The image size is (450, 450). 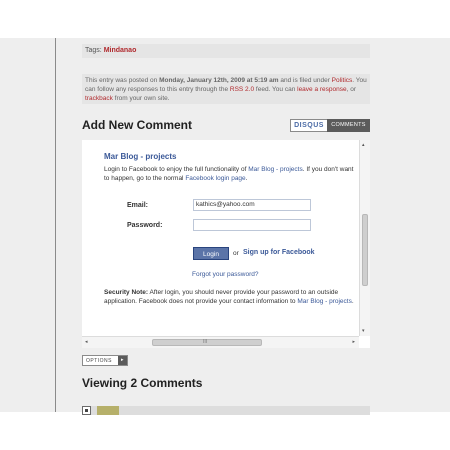 I want to click on scroll-grip-icon: III, so click(x=205, y=342).